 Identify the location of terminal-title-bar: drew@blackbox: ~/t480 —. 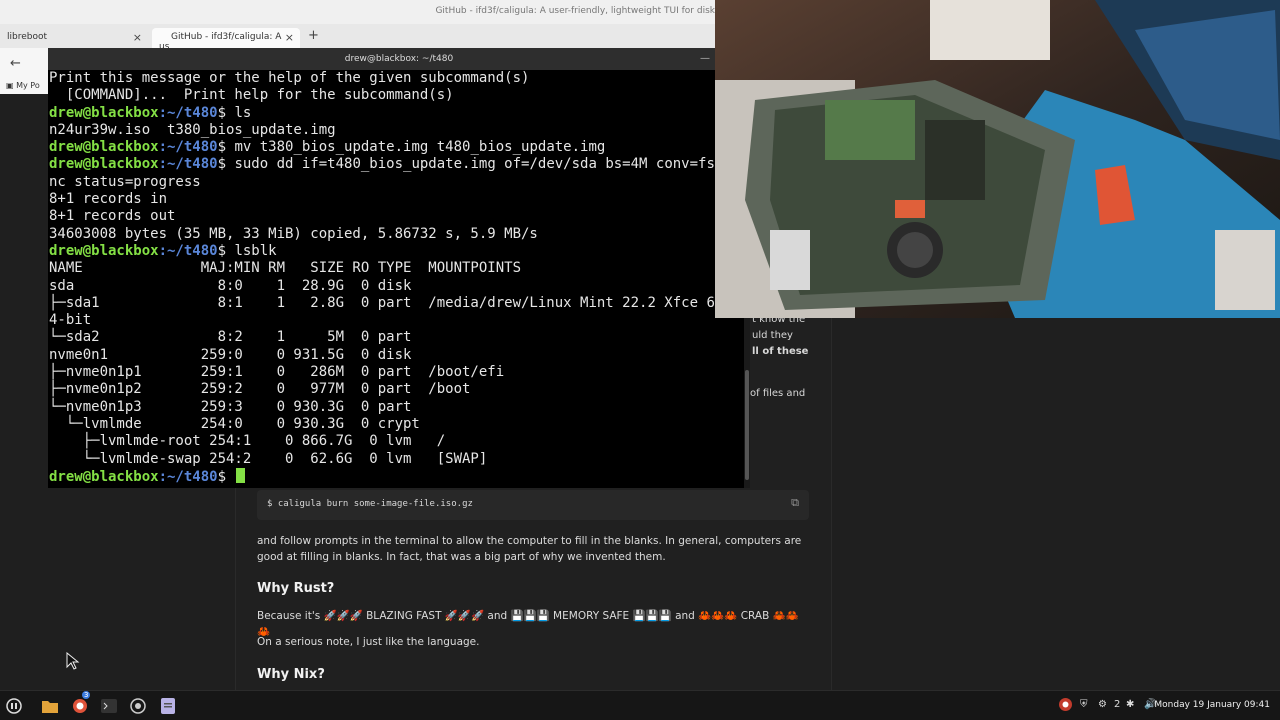
(399, 59).